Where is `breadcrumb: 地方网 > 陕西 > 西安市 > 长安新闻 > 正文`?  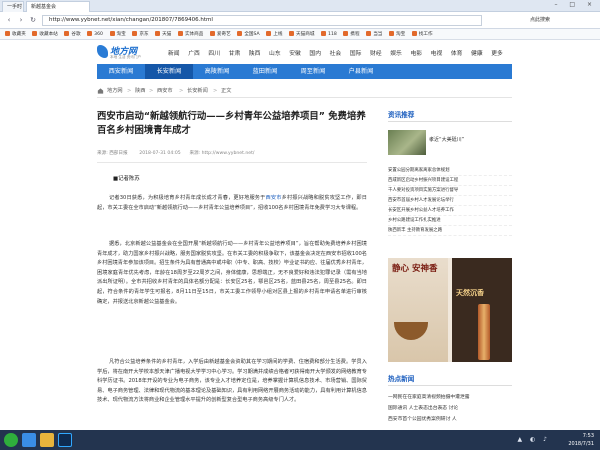 breadcrumb: 地方网 > 陕西 > 西安市 > 长安新闻 > 正文 is located at coordinates (304, 92).